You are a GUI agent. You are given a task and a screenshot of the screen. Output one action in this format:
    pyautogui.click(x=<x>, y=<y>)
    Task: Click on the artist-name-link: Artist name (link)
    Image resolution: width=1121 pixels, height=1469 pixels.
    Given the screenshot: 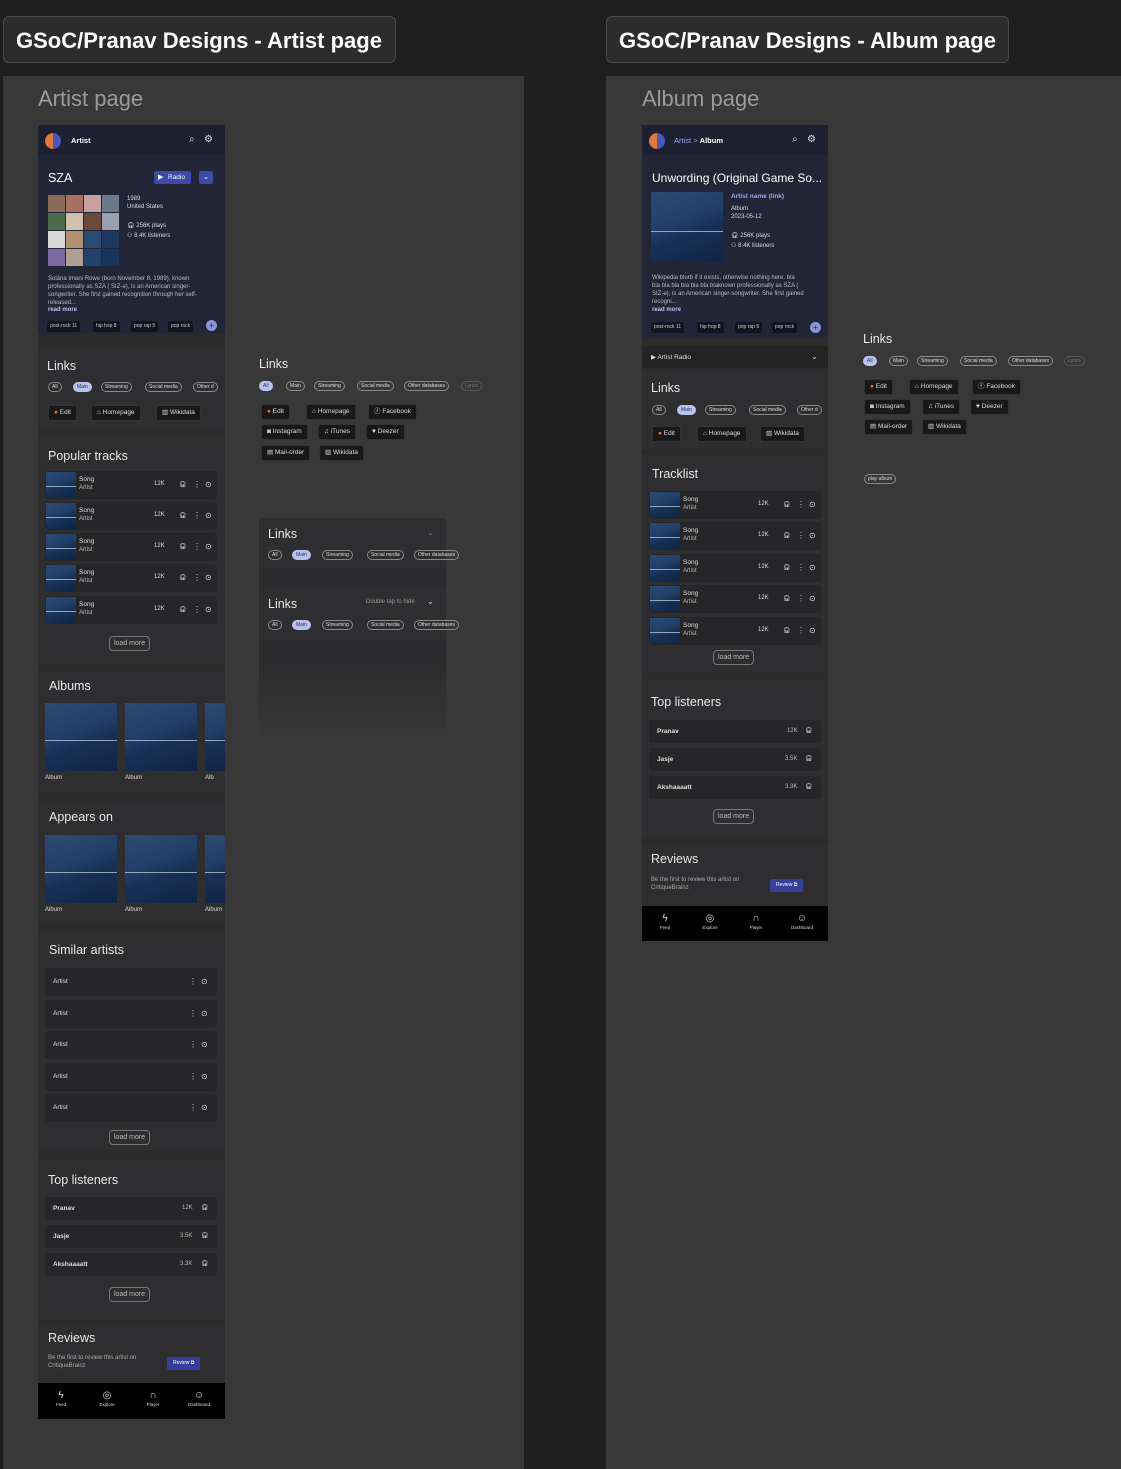 What is the action you would take?
    pyautogui.click(x=757, y=196)
    